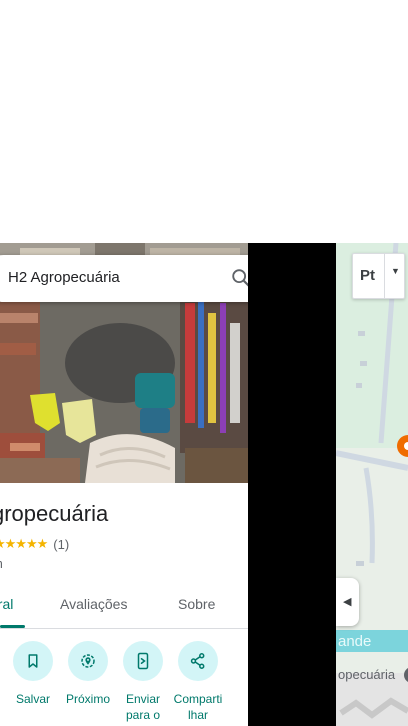  What do you see at coordinates (87, 699) in the screenshot?
I see `nearby-label: Próximo` at bounding box center [87, 699].